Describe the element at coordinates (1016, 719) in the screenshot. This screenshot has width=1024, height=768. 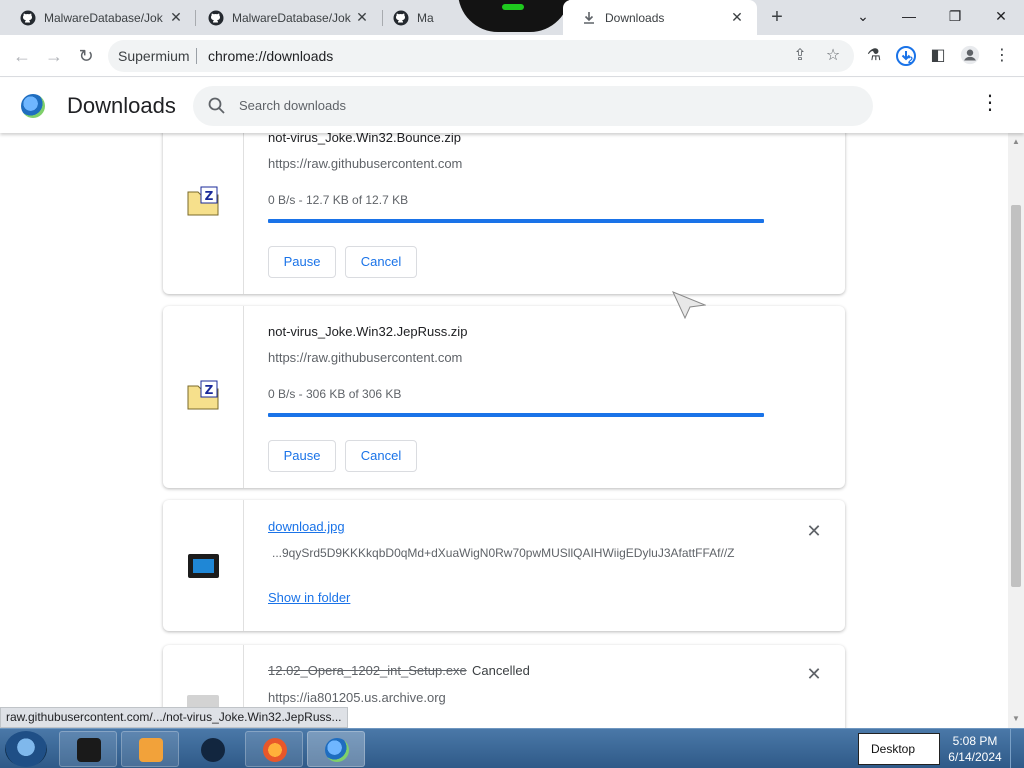
I see `scroll-down-arrow-icon: ▼` at that location.